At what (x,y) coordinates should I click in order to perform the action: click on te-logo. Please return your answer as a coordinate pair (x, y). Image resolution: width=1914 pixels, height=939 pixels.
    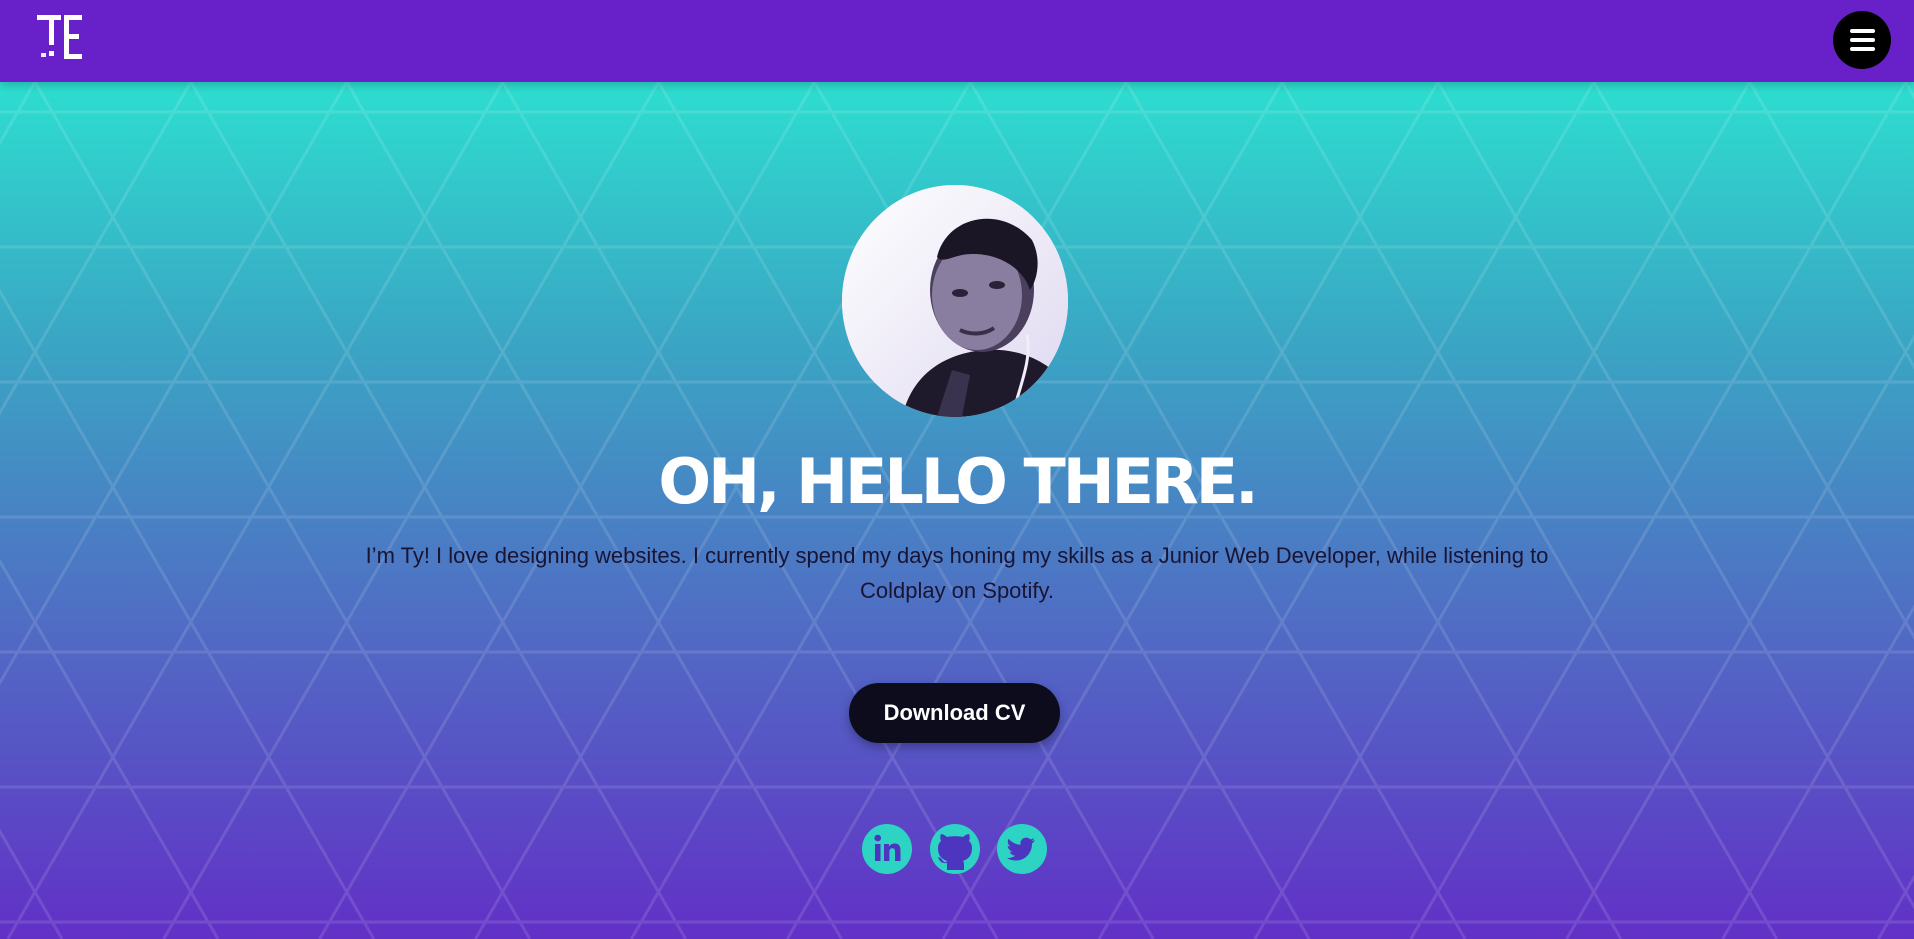
    Looking at the image, I should click on (63, 38).